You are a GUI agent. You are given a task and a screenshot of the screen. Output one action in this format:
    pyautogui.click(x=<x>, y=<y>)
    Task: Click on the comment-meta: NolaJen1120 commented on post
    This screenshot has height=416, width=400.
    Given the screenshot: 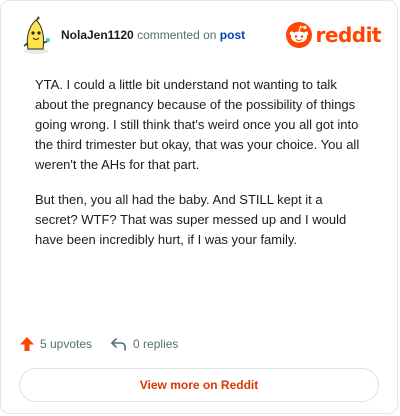 What is the action you would take?
    pyautogui.click(x=153, y=35)
    